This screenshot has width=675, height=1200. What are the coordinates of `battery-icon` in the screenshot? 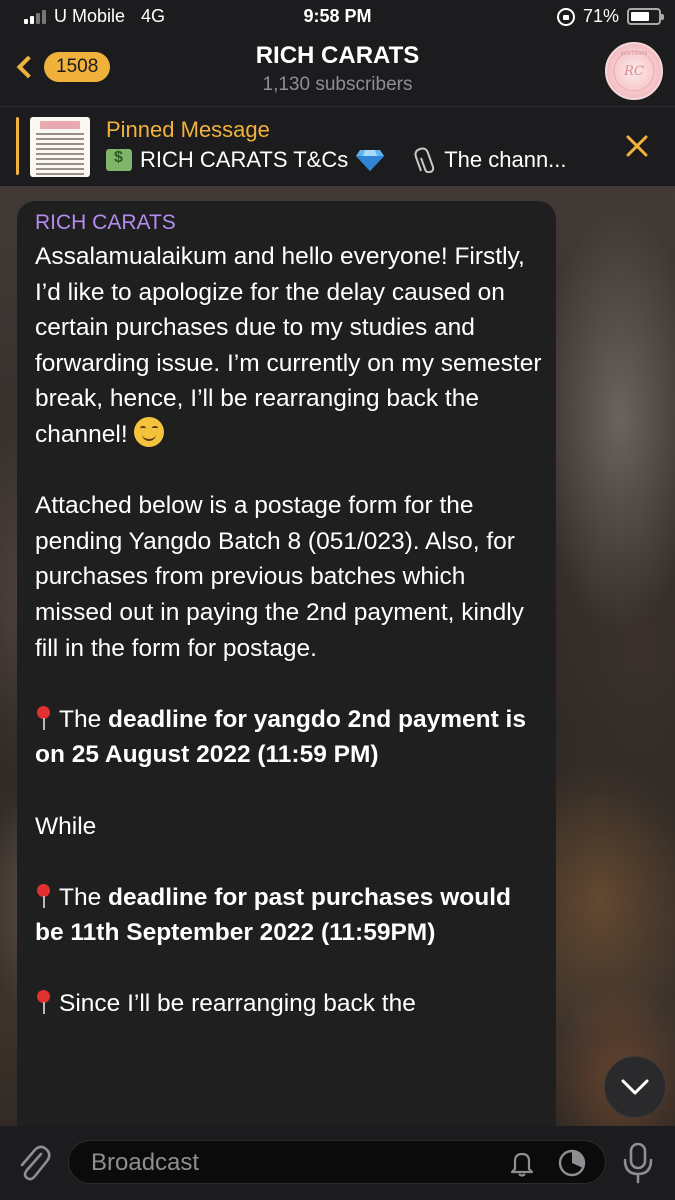 It's located at (645, 16).